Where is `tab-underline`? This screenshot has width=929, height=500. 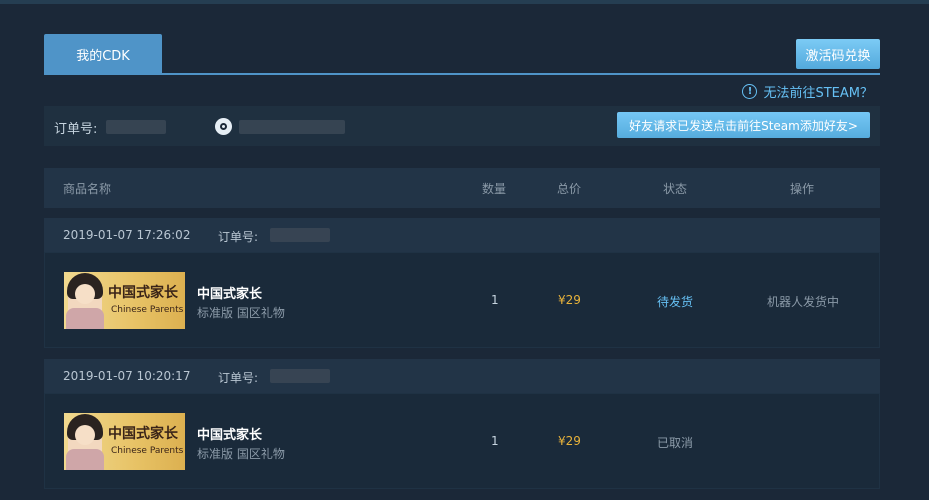
tab-underline is located at coordinates (462, 74).